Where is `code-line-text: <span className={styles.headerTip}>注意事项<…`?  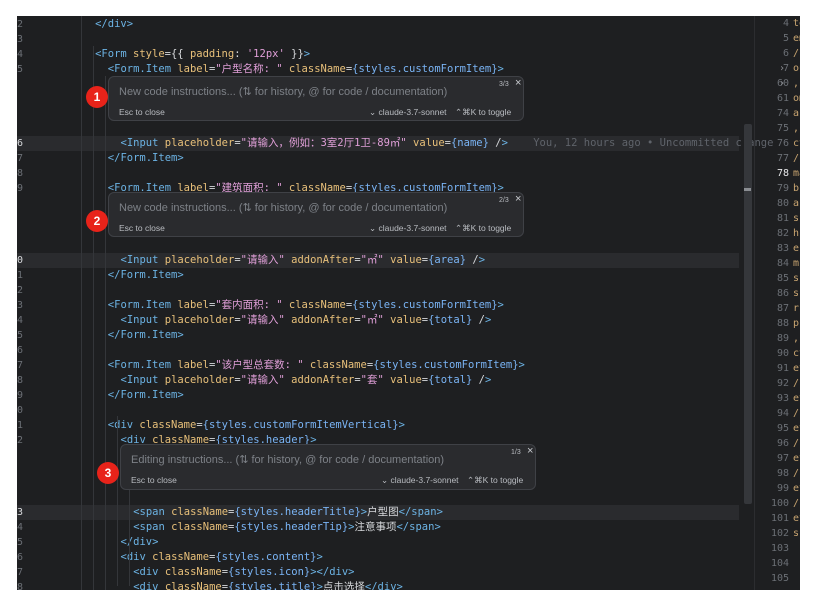 code-line-text: <span className={styles.headerTip}>注意事项<… is located at coordinates (287, 527).